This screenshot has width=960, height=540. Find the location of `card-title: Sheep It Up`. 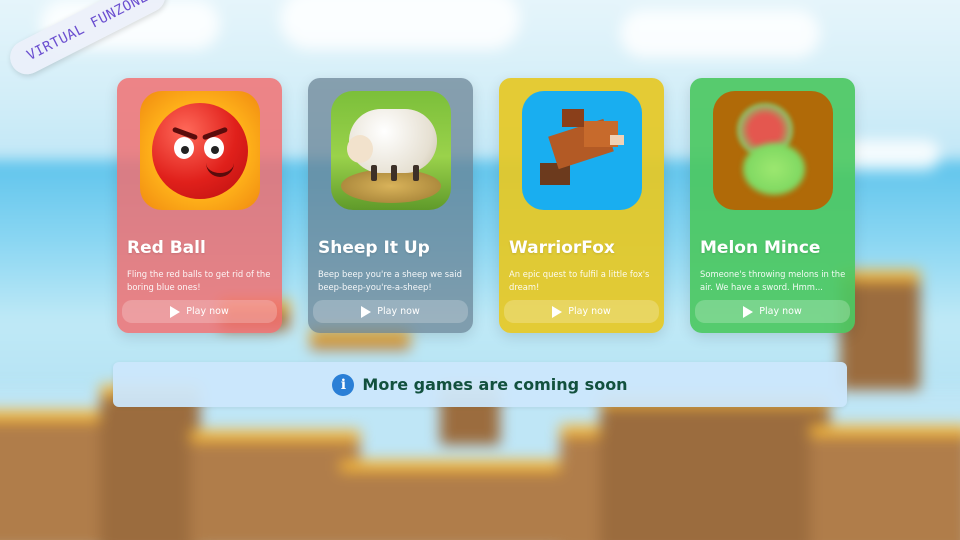

card-title: Sheep It Up is located at coordinates (374, 248).